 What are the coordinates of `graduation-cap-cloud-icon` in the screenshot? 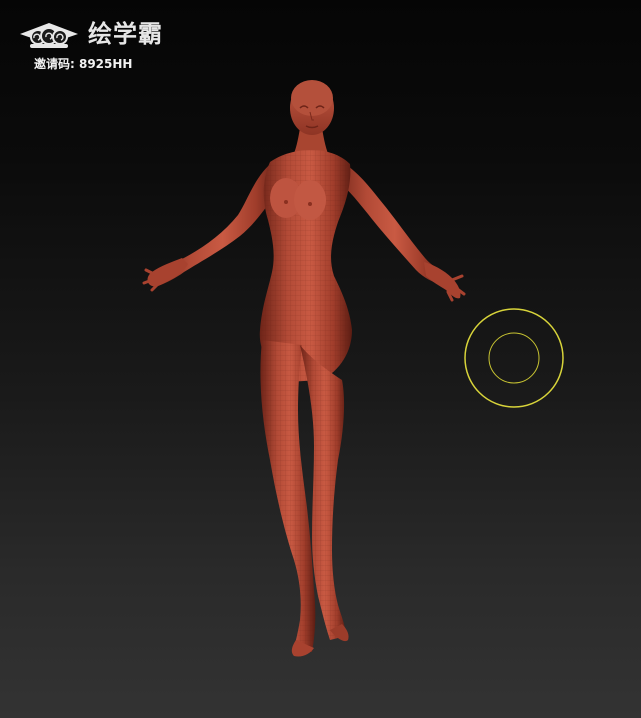 It's located at (49, 35).